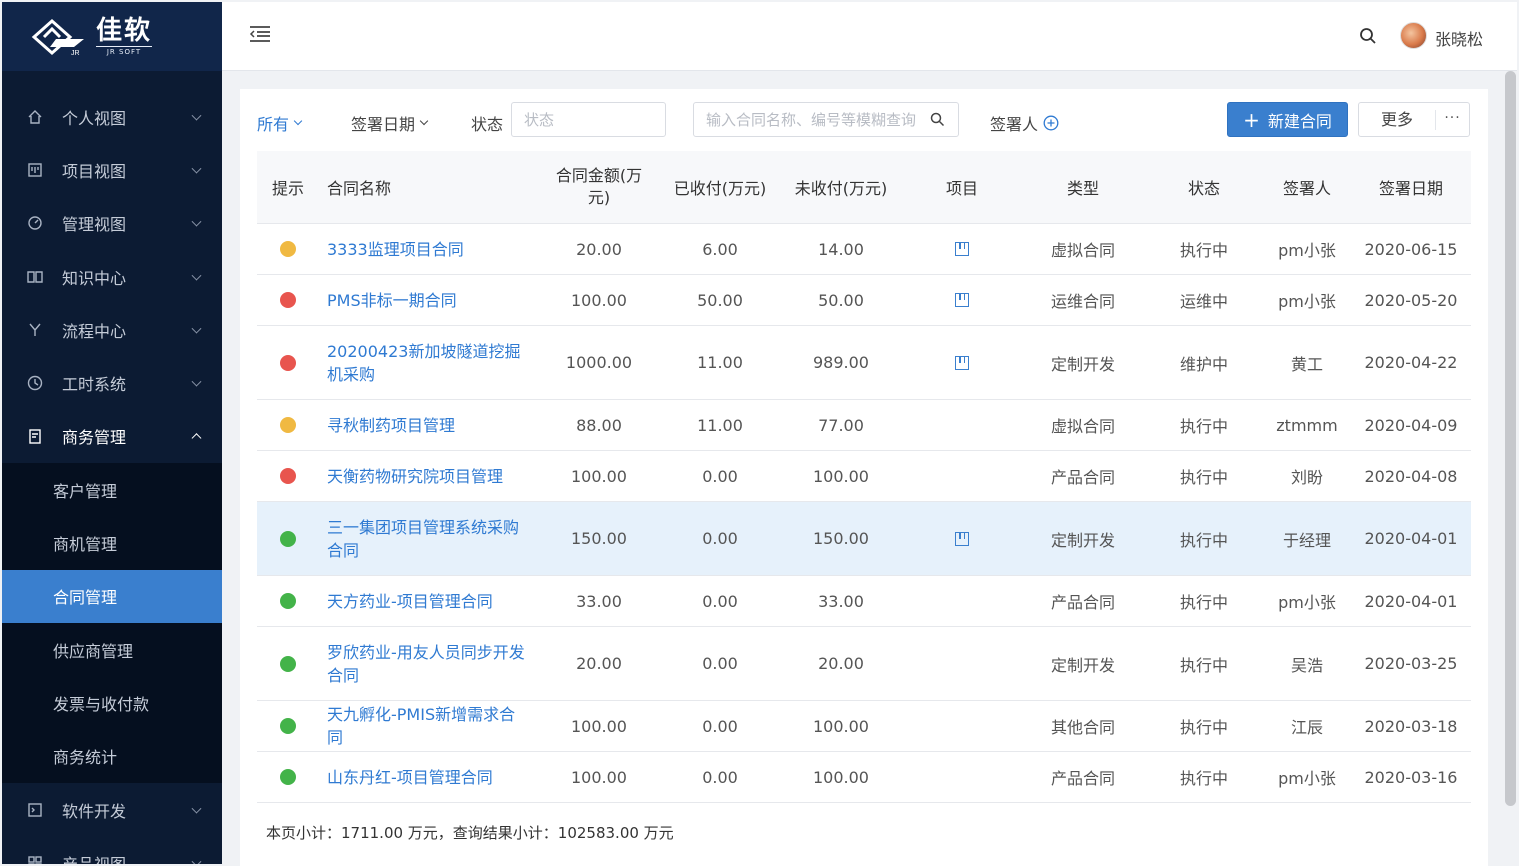 The image size is (1519, 866). What do you see at coordinates (470, 833) in the screenshot?
I see `summary-text: 本页小计：1711.00 万元，查询结果小计：102583.00 万元` at bounding box center [470, 833].